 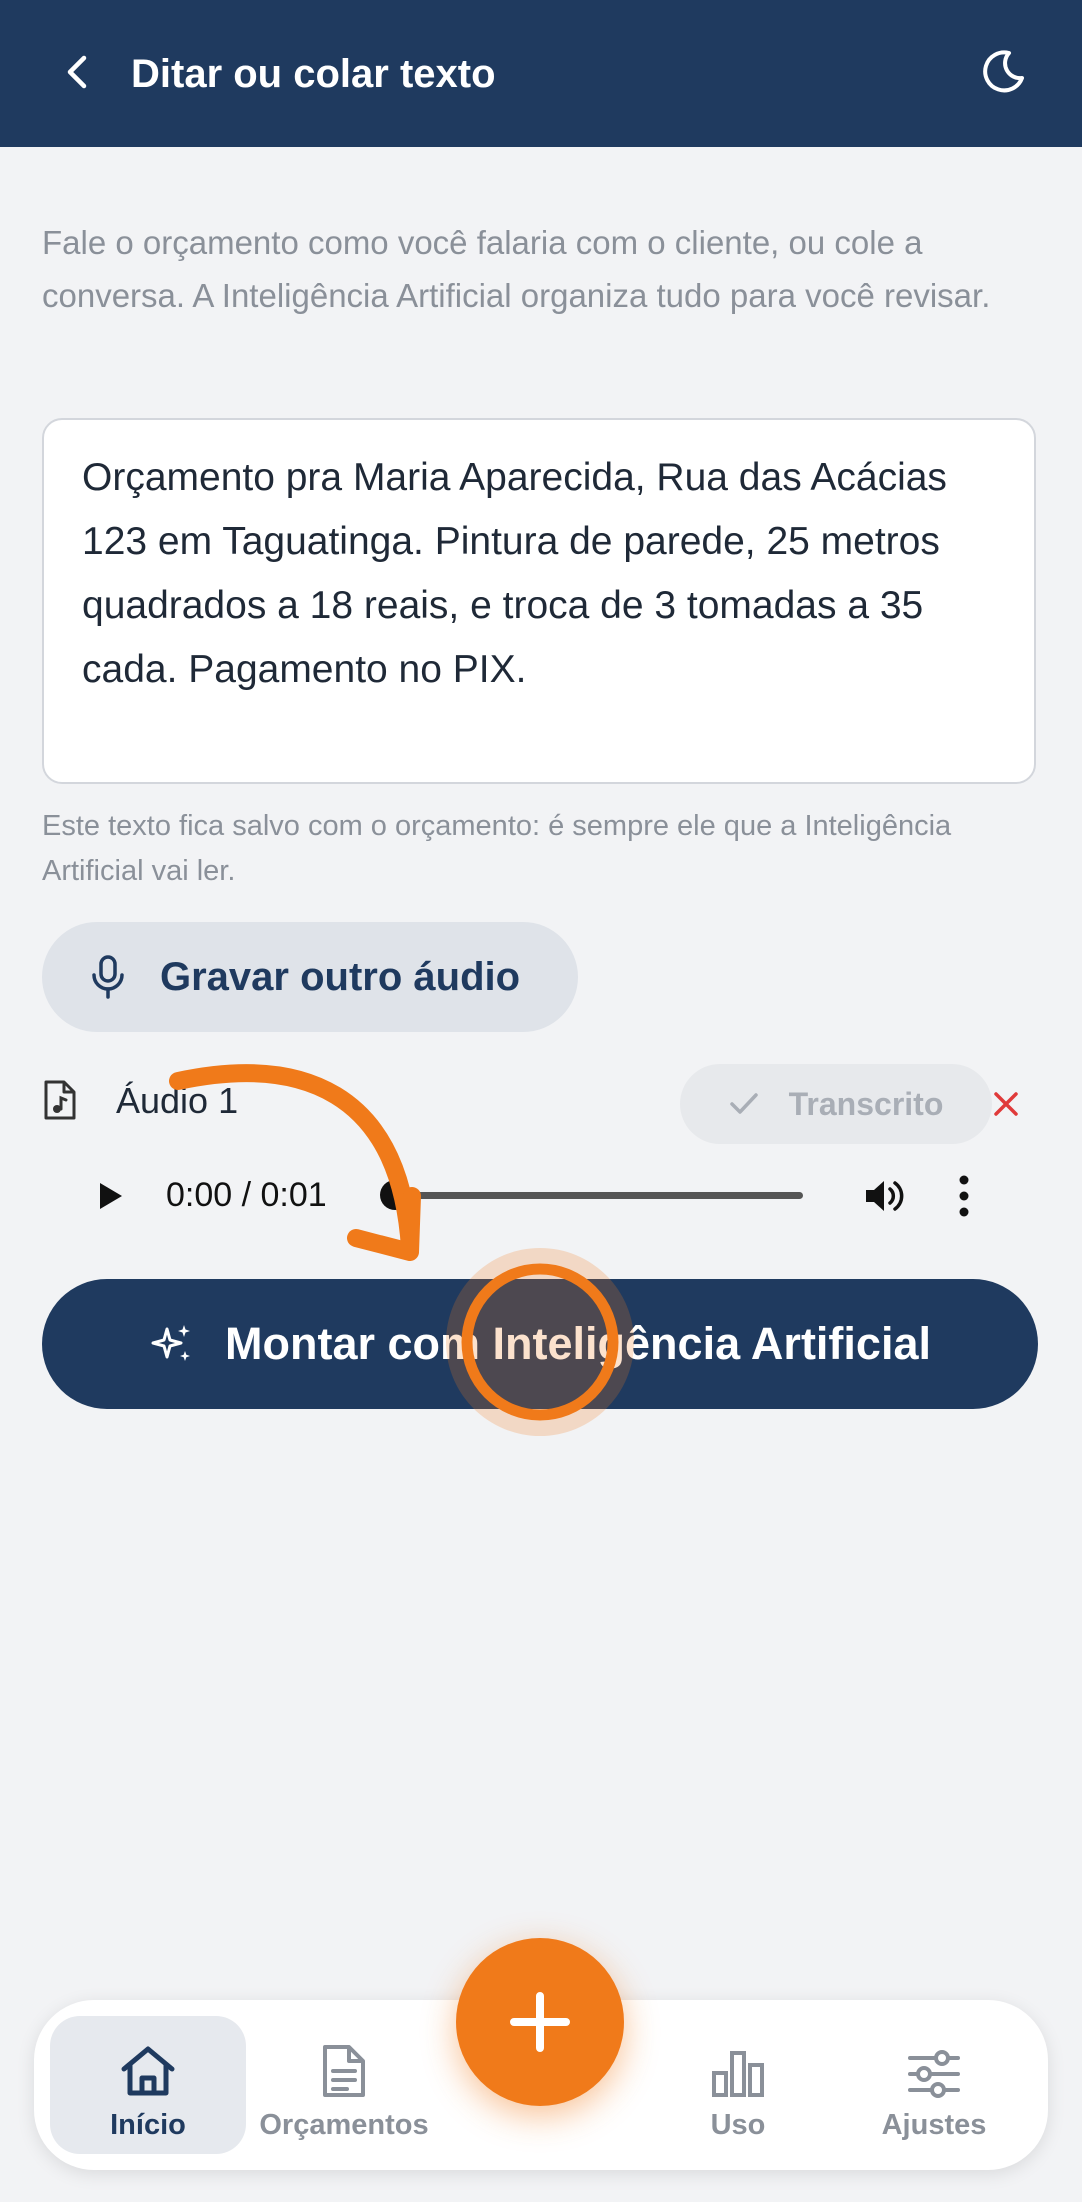 What do you see at coordinates (866, 1103) in the screenshot?
I see `transcribed-status-label: Transcrito` at bounding box center [866, 1103].